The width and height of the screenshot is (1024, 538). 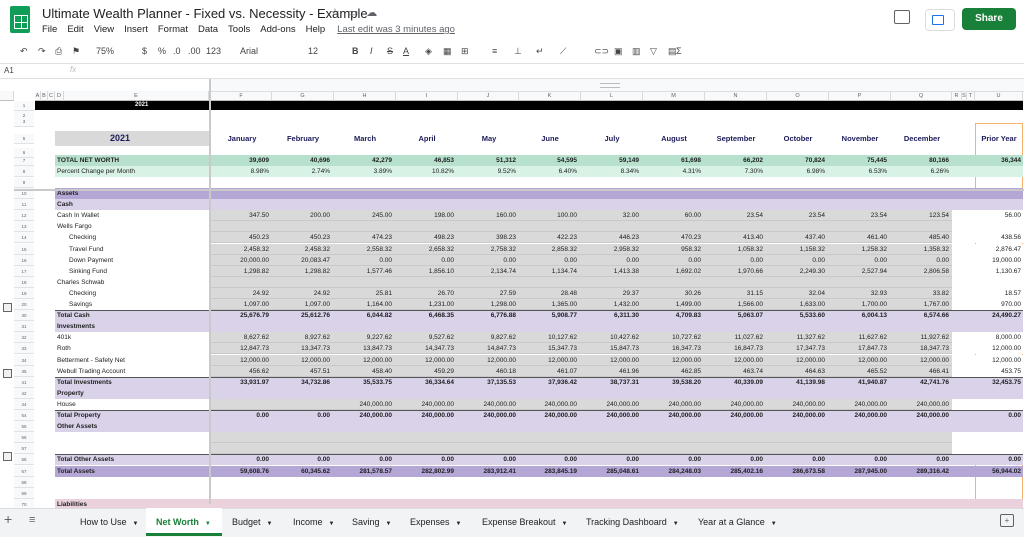 I want to click on last-edit-link: Last edit was 3 minutes ago, so click(x=396, y=29).